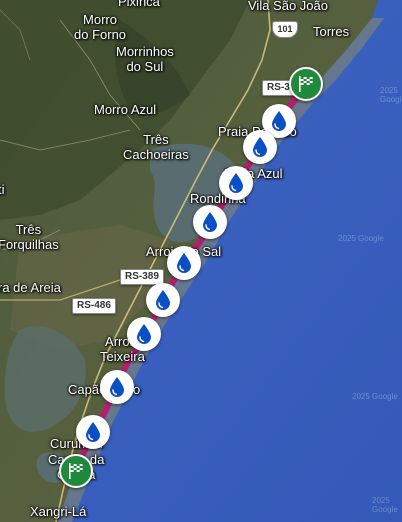 This screenshot has height=522, width=402. What do you see at coordinates (288, 6) in the screenshot?
I see `place-vila-sao-joao: Vila São João` at bounding box center [288, 6].